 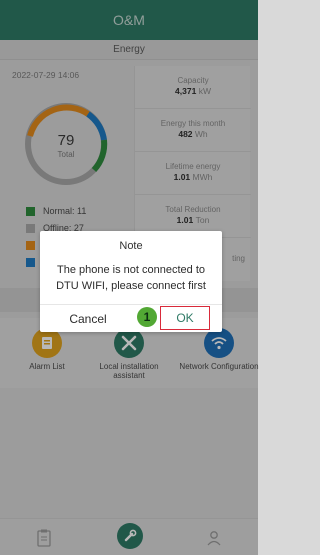 I want to click on cancel-button: Cancel, so click(x=88, y=318).